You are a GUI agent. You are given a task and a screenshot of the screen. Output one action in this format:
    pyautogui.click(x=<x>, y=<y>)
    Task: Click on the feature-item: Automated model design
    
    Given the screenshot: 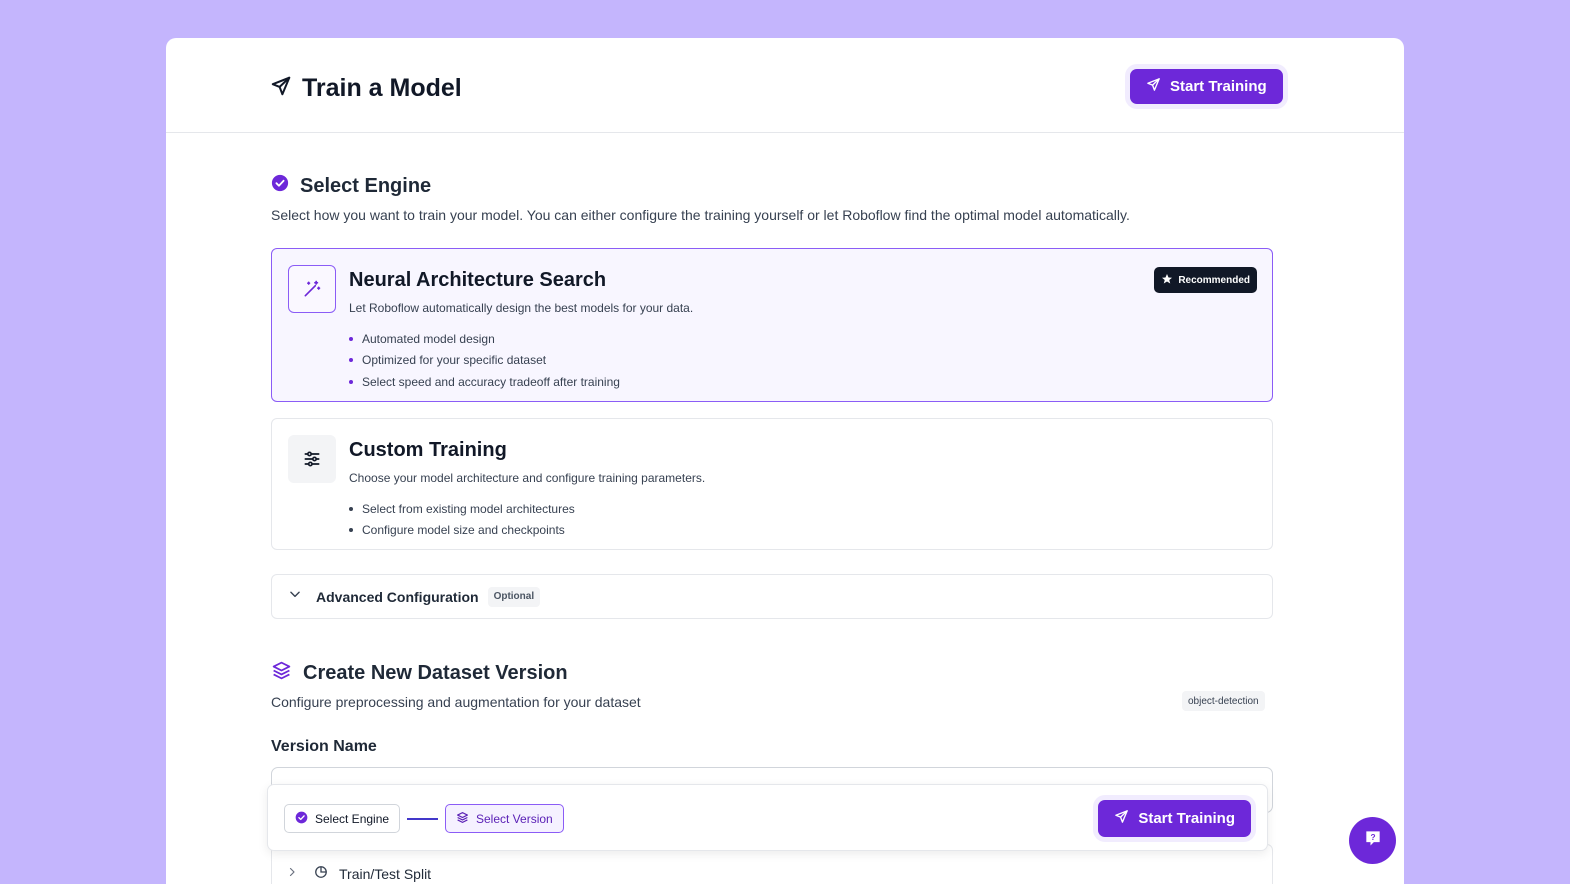 What is the action you would take?
    pyautogui.click(x=484, y=339)
    